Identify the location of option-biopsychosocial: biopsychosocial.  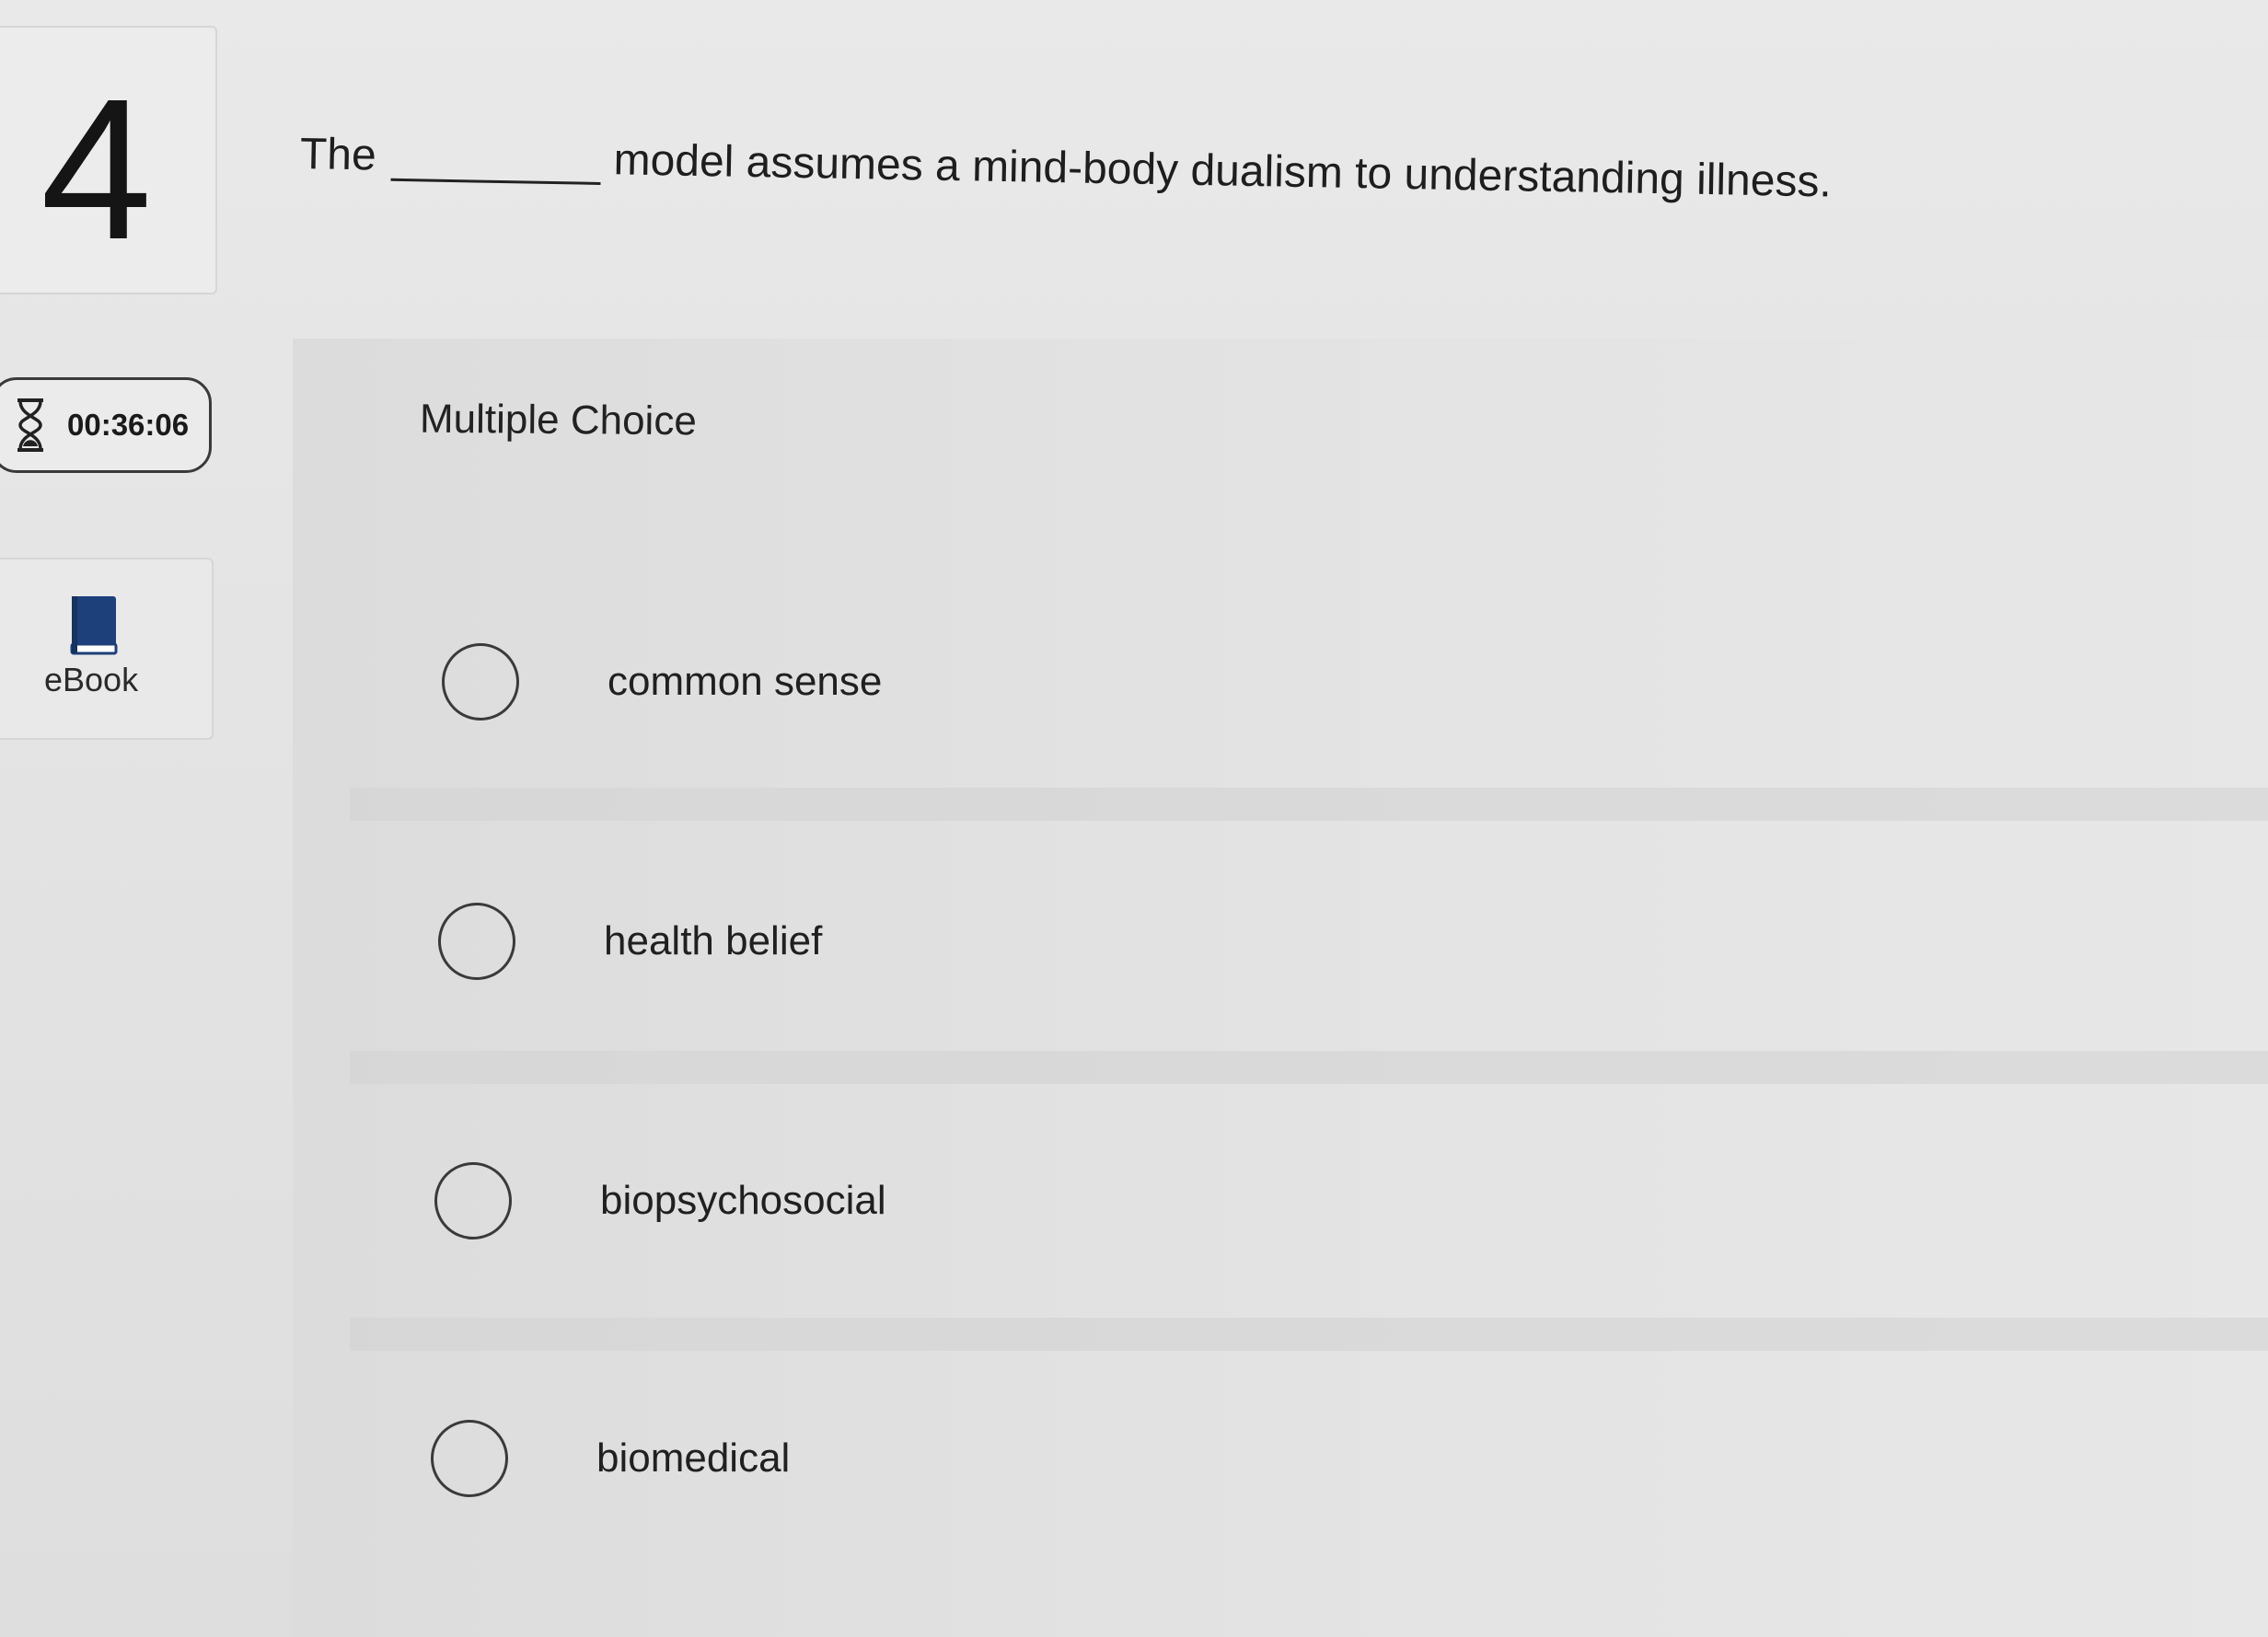
(1318, 1200).